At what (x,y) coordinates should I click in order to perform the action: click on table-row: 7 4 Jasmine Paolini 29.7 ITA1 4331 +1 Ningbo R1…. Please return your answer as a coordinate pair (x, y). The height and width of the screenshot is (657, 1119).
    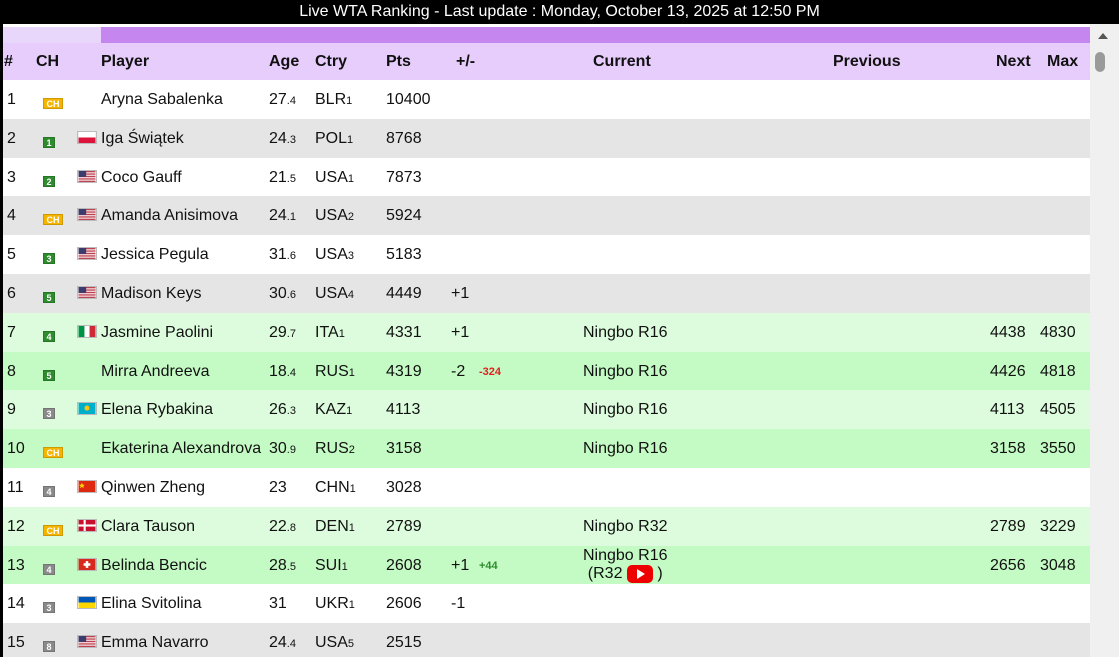
    Looking at the image, I should click on (546, 332).